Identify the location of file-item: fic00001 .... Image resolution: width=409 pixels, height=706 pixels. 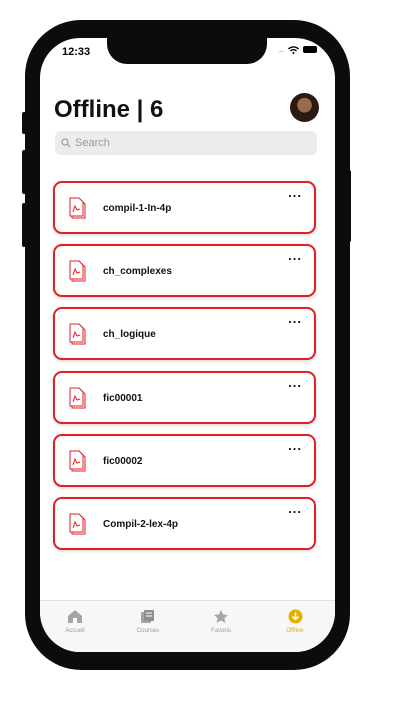
(184, 397).